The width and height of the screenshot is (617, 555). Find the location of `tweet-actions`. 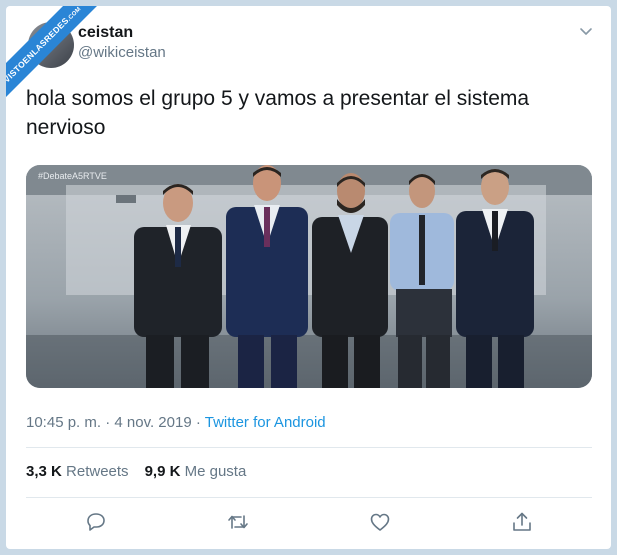

tweet-actions is located at coordinates (308, 523).